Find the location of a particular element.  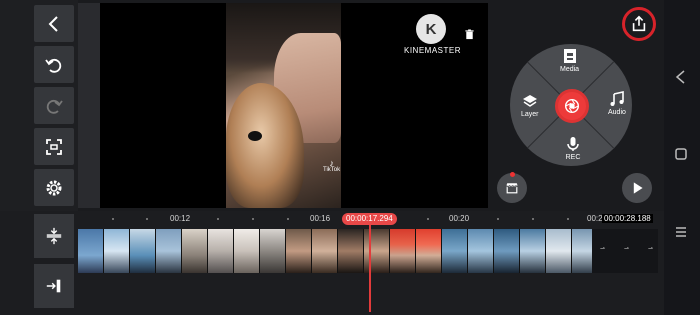

play-button is located at coordinates (637, 188).